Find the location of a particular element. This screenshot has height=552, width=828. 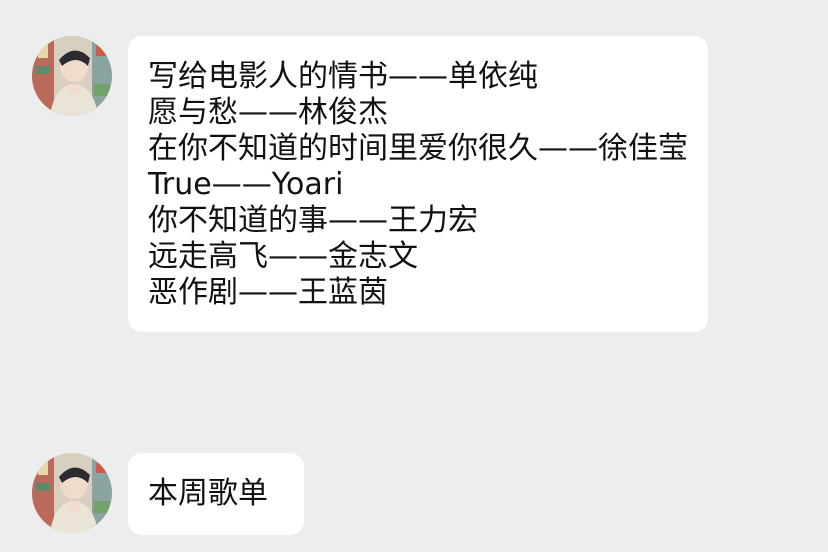

message-bubble: 本周歌单 is located at coordinates (216, 494).